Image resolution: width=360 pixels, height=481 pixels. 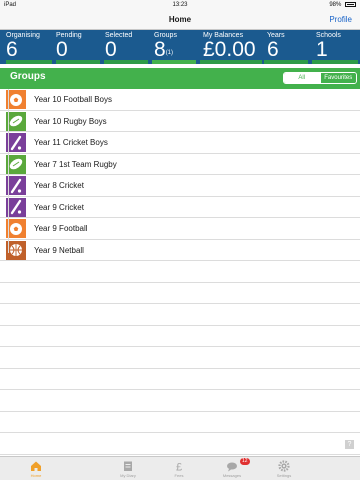 I want to click on group-name: Year 8 Cricket, so click(x=59, y=185).